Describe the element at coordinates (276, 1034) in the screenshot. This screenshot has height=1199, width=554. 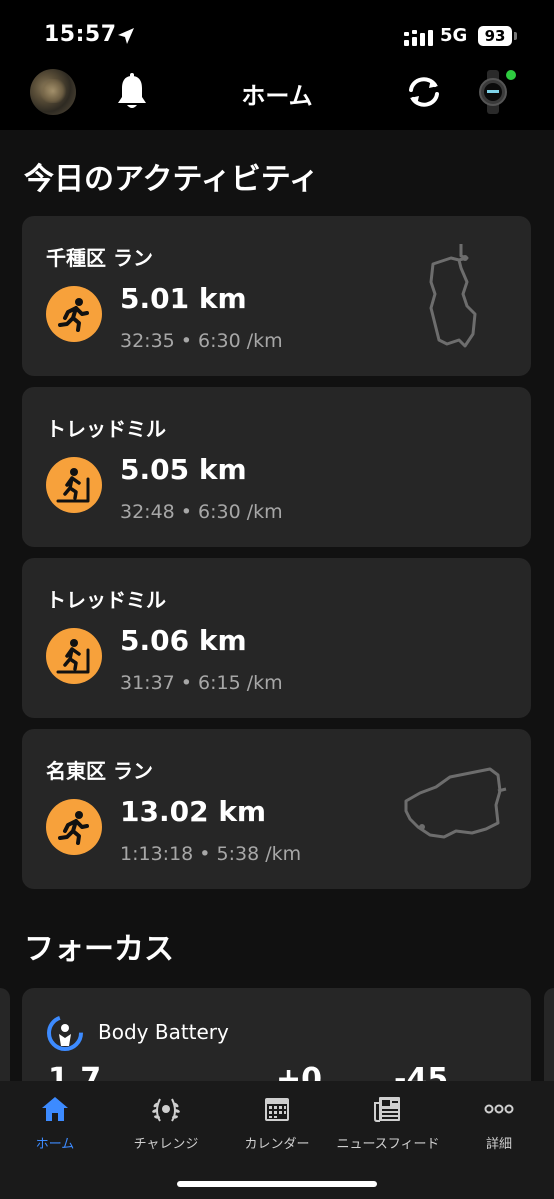
I see `body-battery-card: Body Battery 1.7 +0 -45` at that location.